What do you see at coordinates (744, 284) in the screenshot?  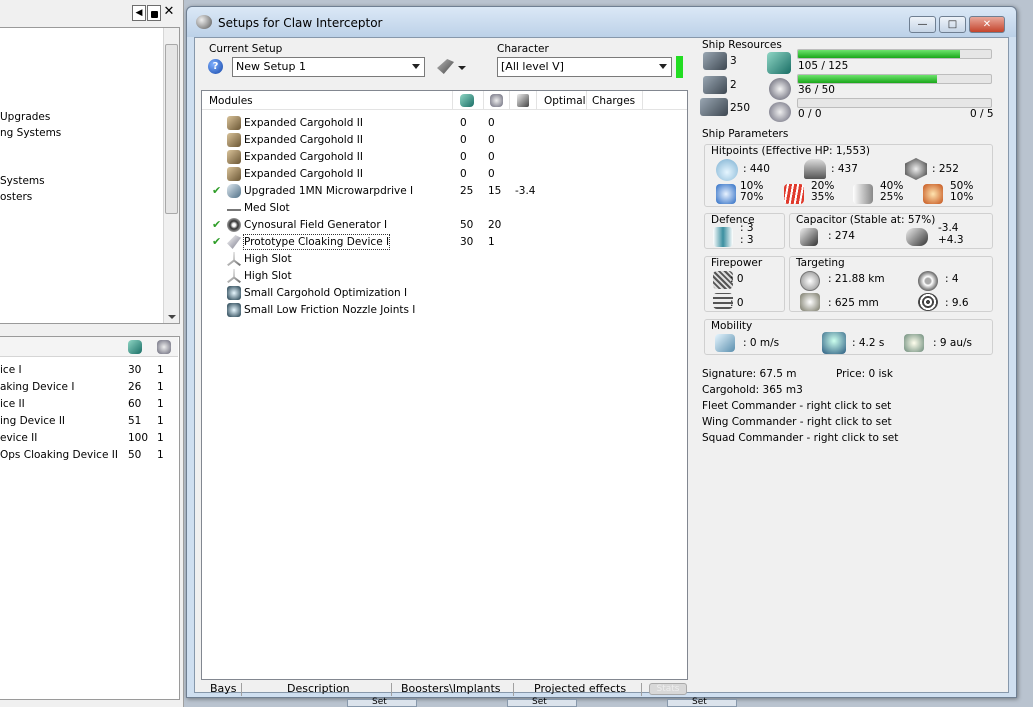 I see `firepower-group: Firepower : 0 : 0` at bounding box center [744, 284].